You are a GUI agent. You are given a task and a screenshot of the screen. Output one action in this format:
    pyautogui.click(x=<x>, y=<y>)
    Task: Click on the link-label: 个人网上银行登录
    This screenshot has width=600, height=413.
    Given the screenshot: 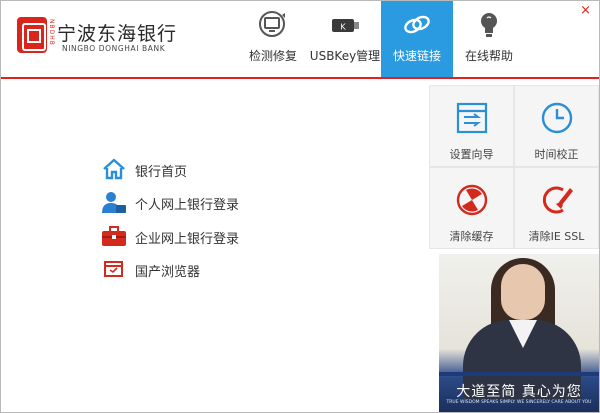 What is the action you would take?
    pyautogui.click(x=187, y=205)
    